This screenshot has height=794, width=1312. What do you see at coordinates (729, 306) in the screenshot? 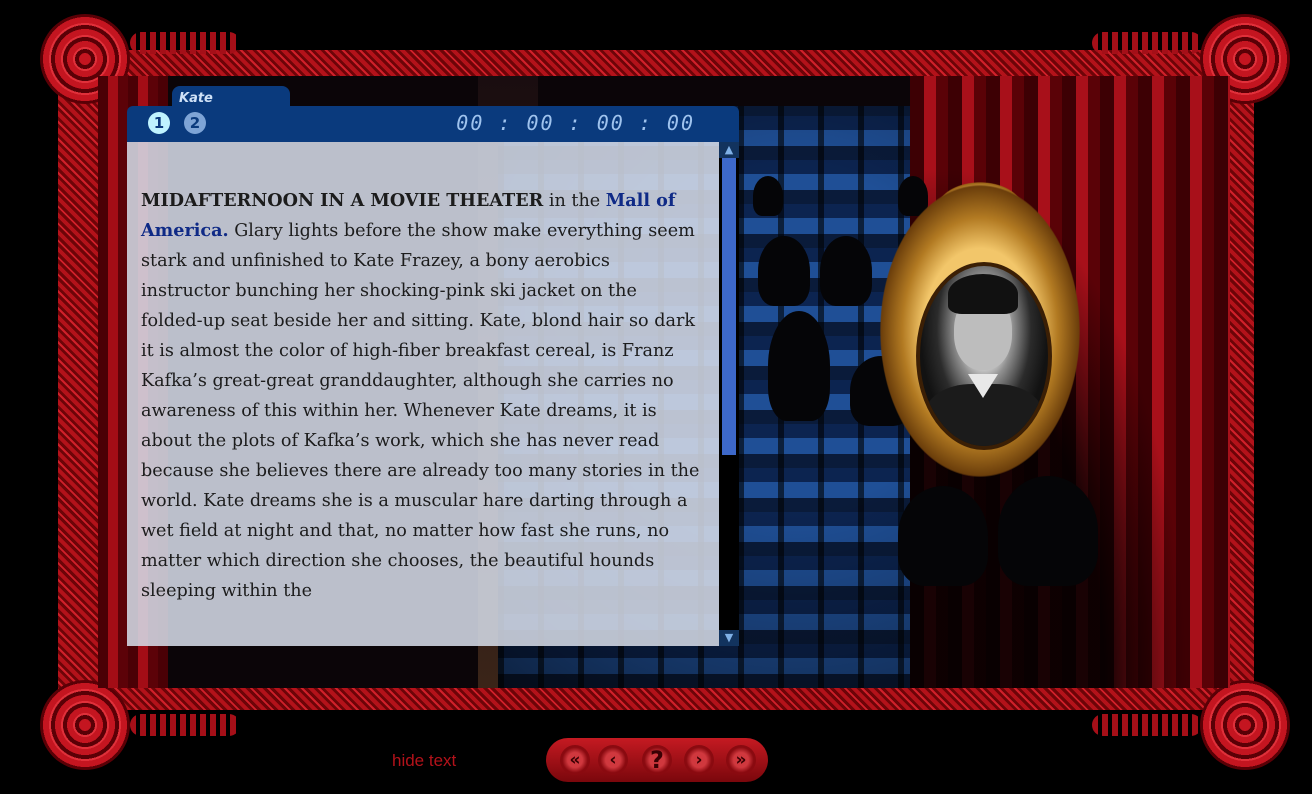
I see `scroll-thumb` at bounding box center [729, 306].